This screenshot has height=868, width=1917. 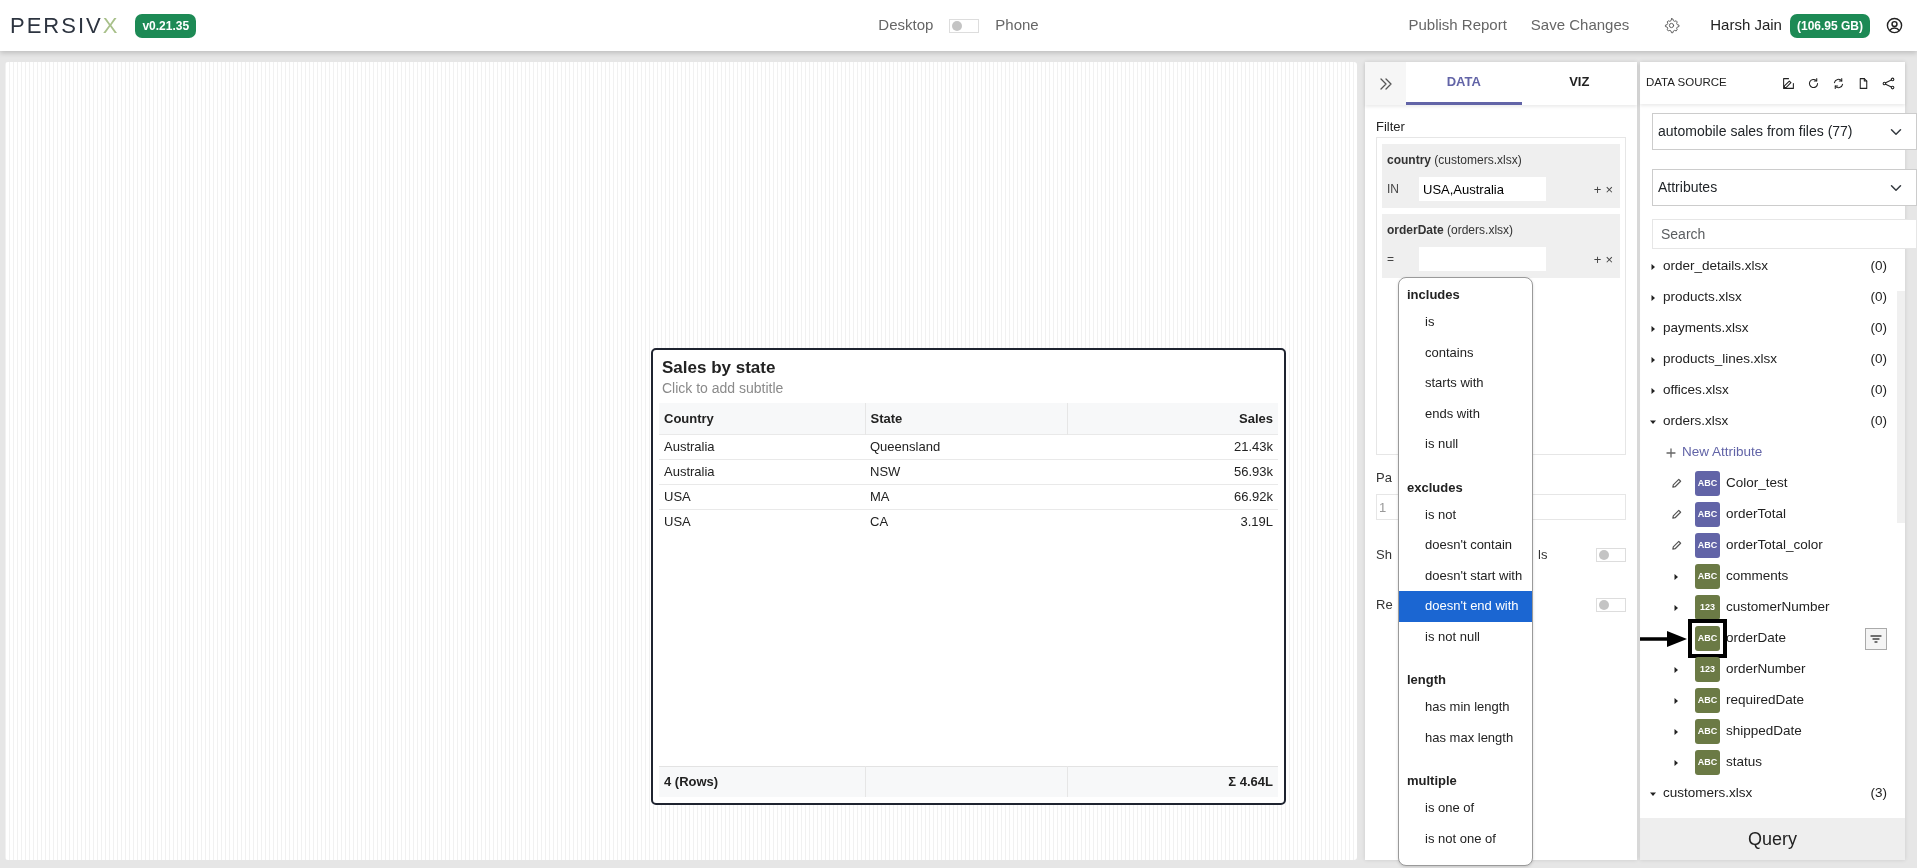 What do you see at coordinates (906, 25) in the screenshot?
I see `view-label: Desktop` at bounding box center [906, 25].